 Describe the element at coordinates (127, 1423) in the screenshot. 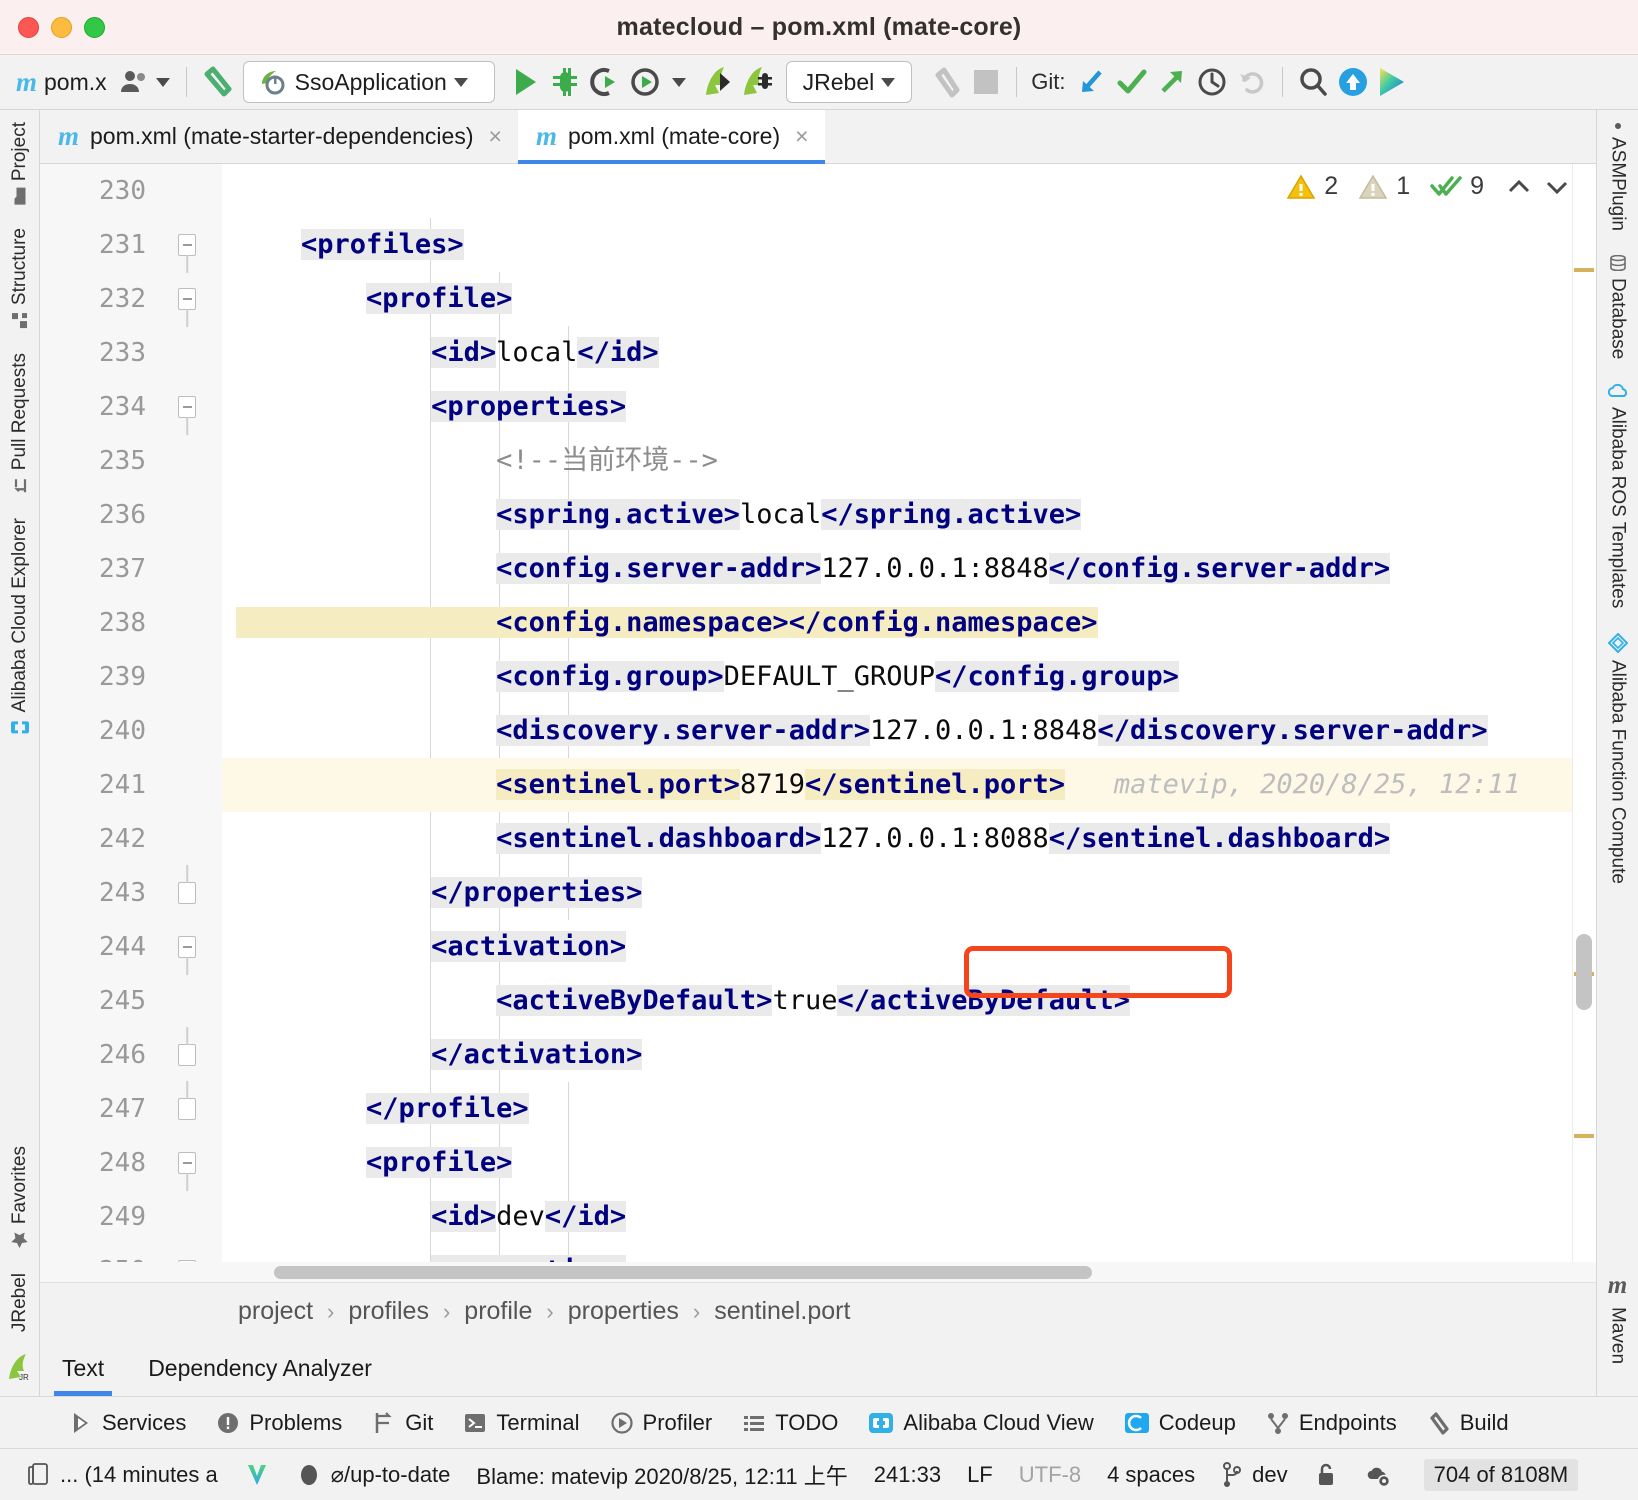

I see `tool-window-services: Services` at that location.